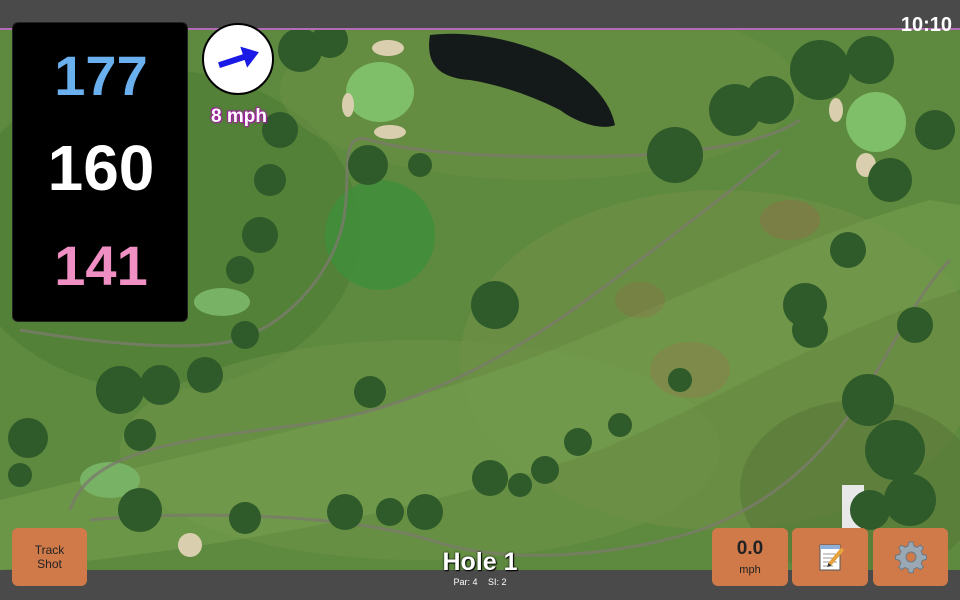 The width and height of the screenshot is (960, 600). What do you see at coordinates (926, 25) in the screenshot?
I see `status-time: 10:10` at bounding box center [926, 25].